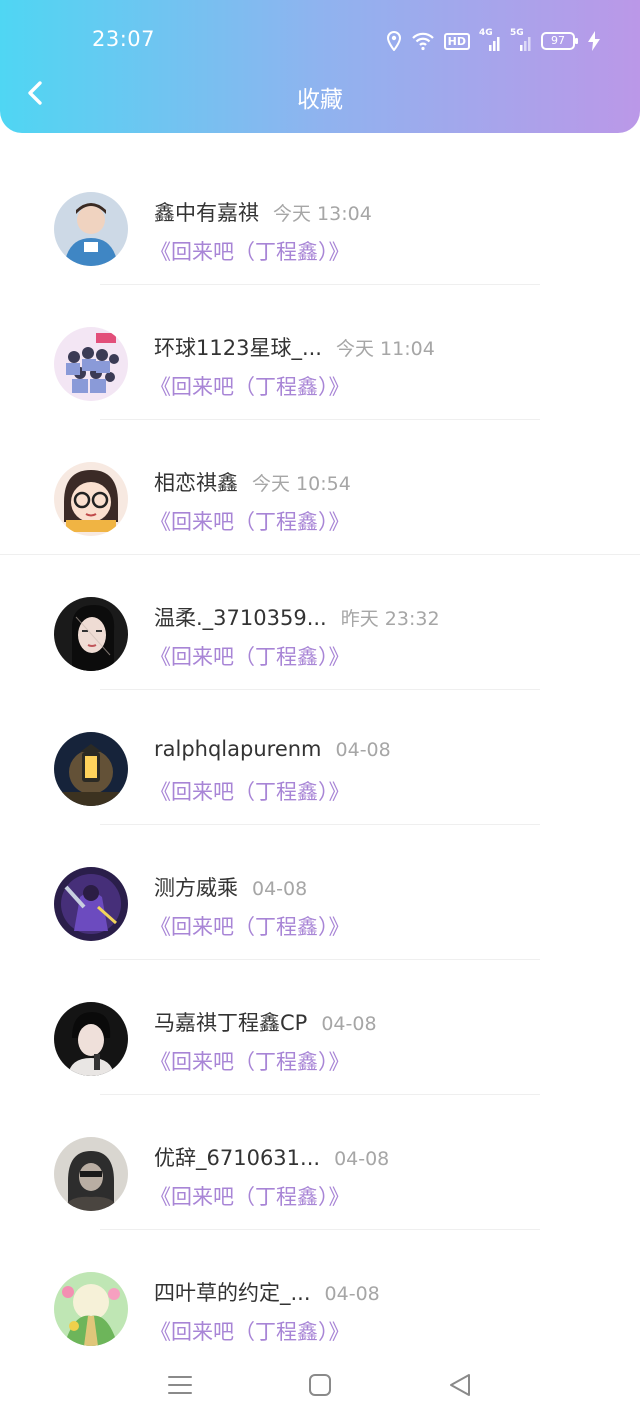 Image resolution: width=640 pixels, height=1422 pixels. What do you see at coordinates (231, 1023) in the screenshot?
I see `user-name: 马嘉祺丁程鑫CP` at bounding box center [231, 1023].